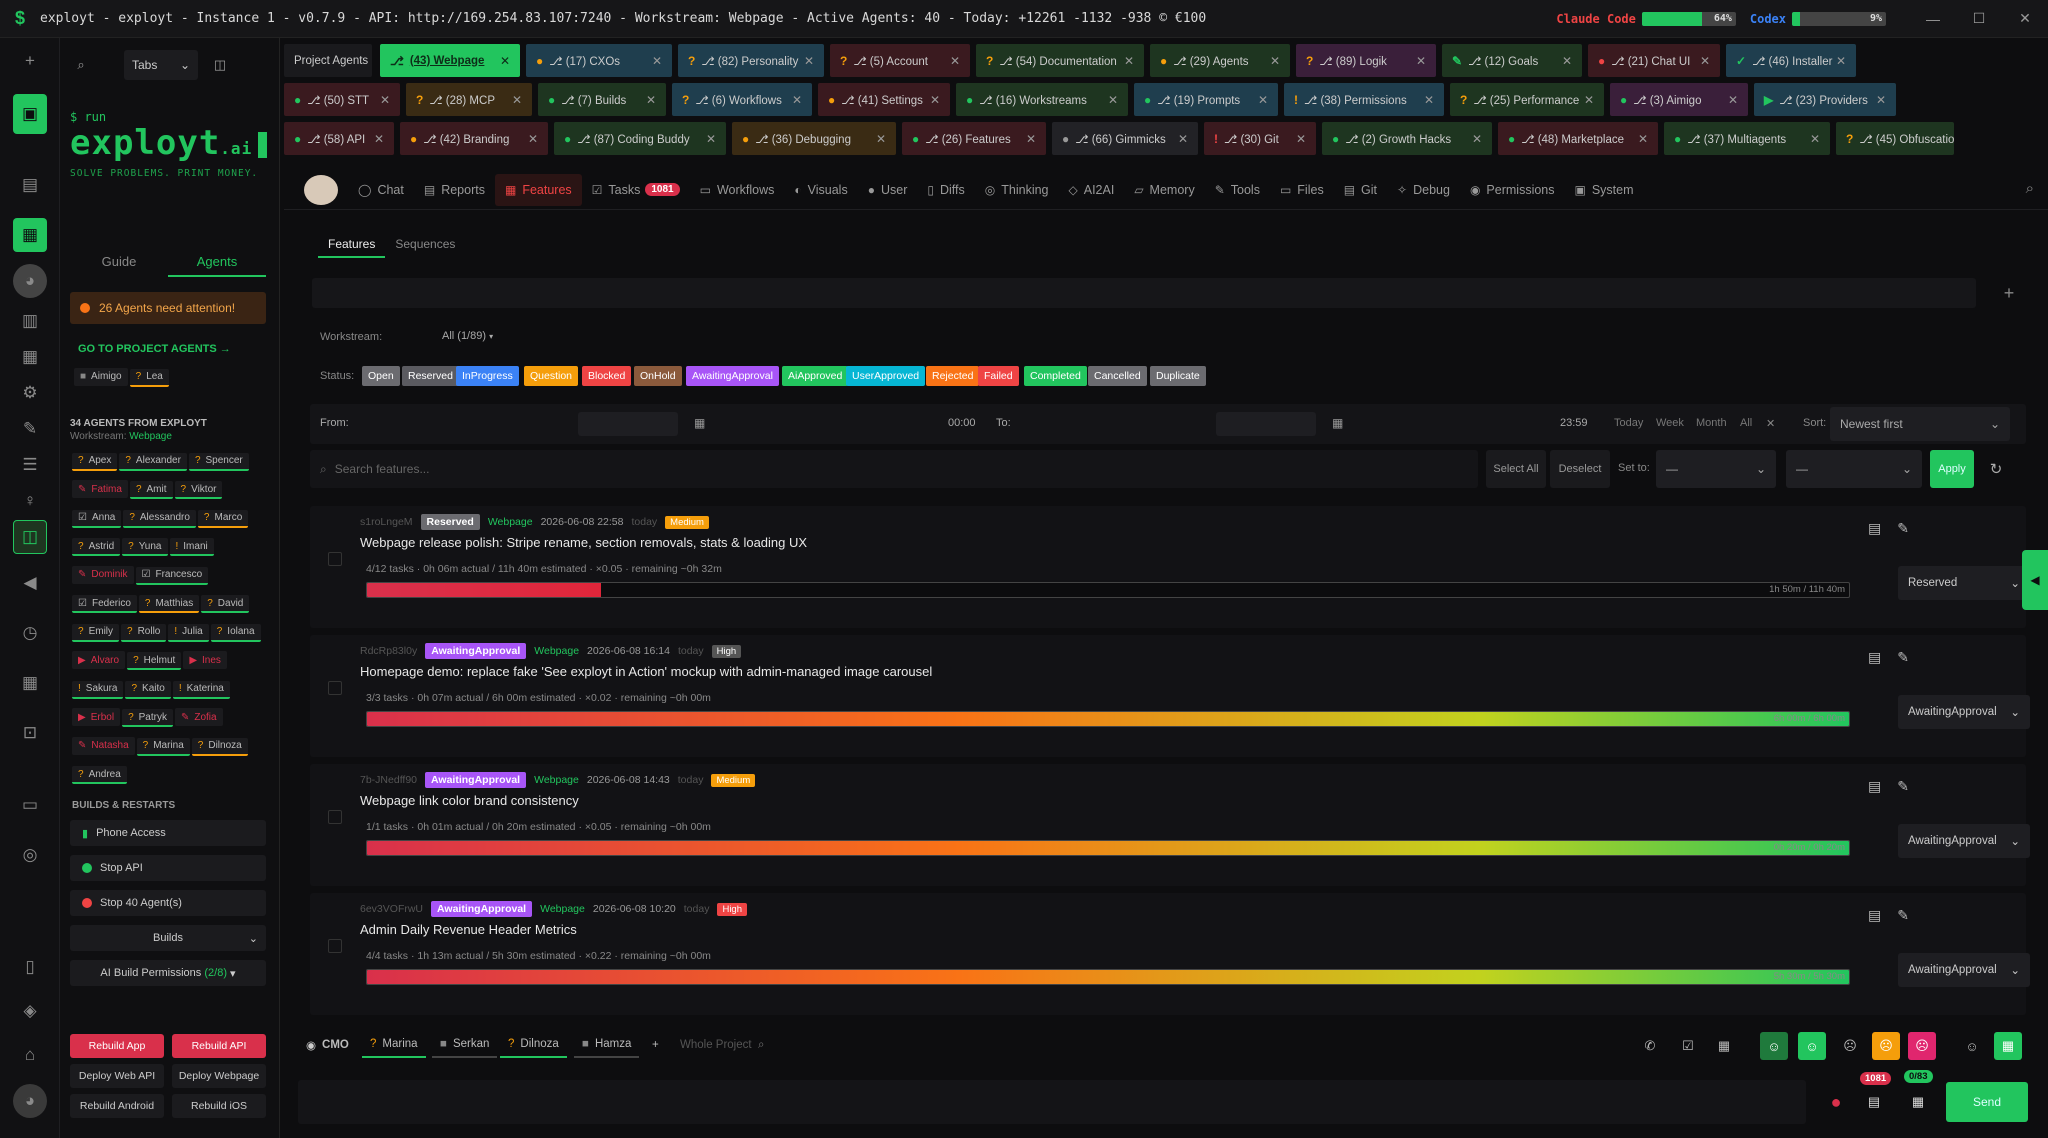 The image size is (2048, 1138). I want to click on tab-sequences: Sequences, so click(425, 245).